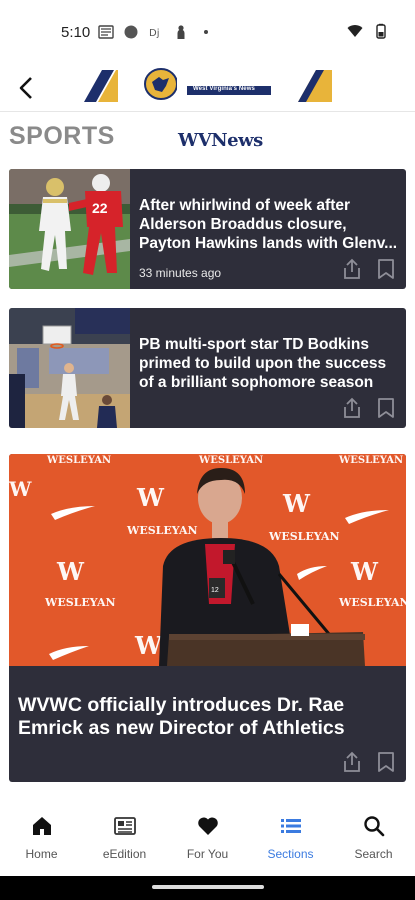  What do you see at coordinates (62, 136) in the screenshot?
I see `section-title: SPORTS` at bounding box center [62, 136].